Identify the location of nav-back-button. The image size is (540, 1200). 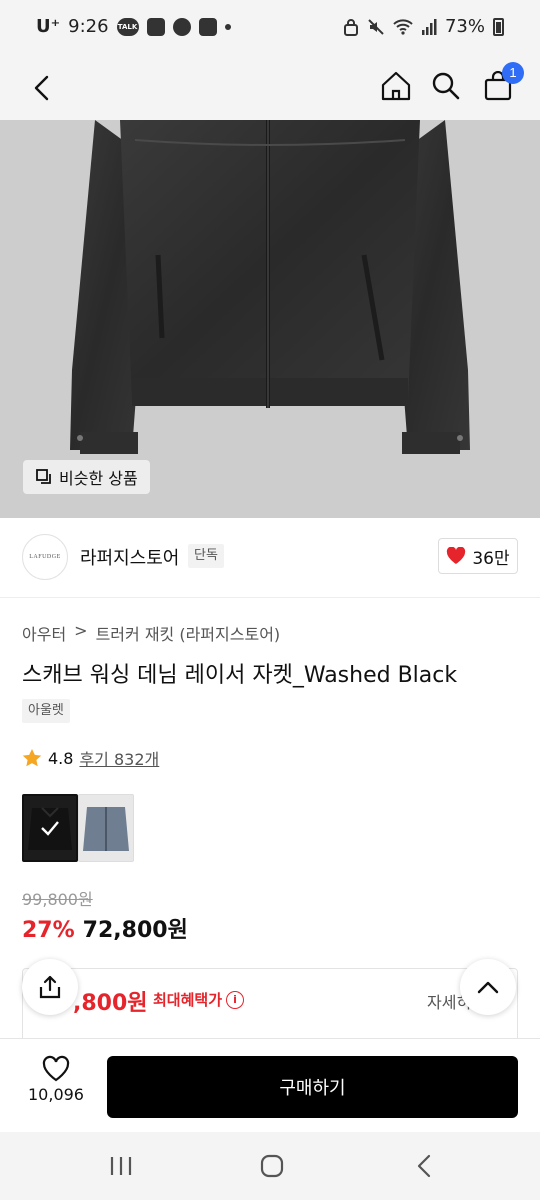
(424, 1166).